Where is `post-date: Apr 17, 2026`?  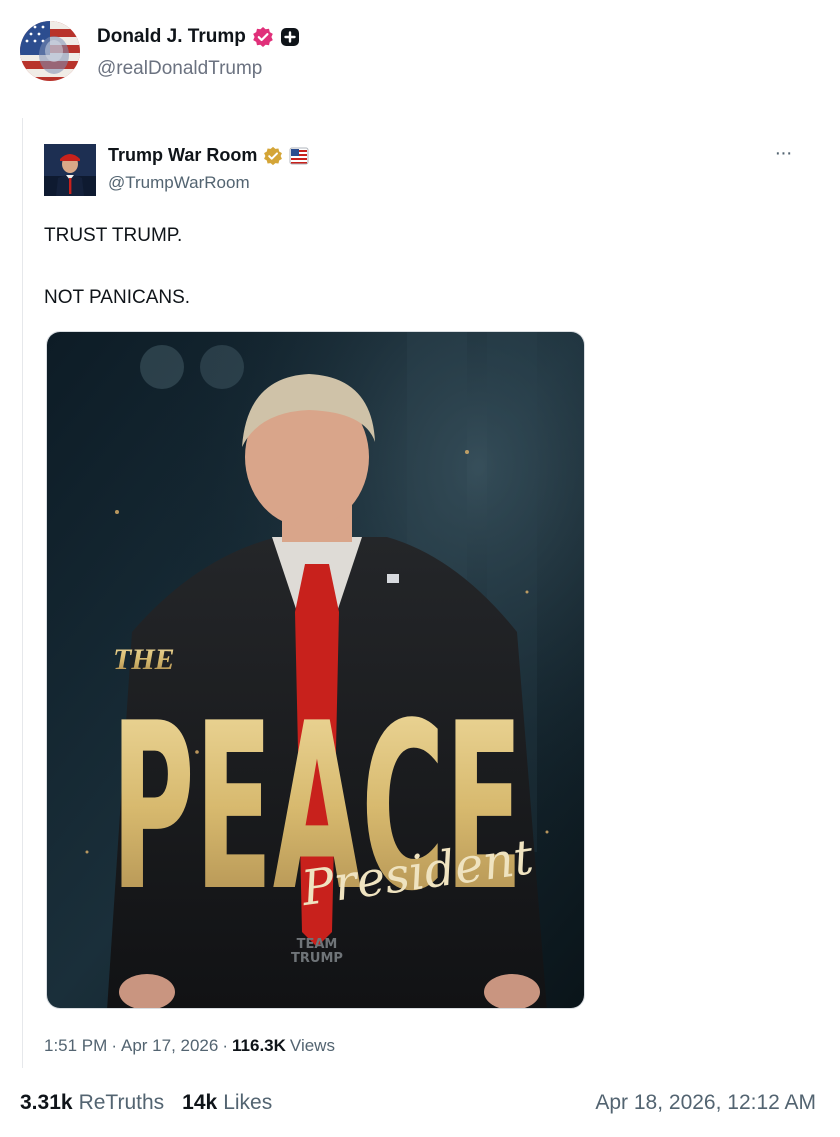
post-date: Apr 17, 2026 is located at coordinates (169, 1046).